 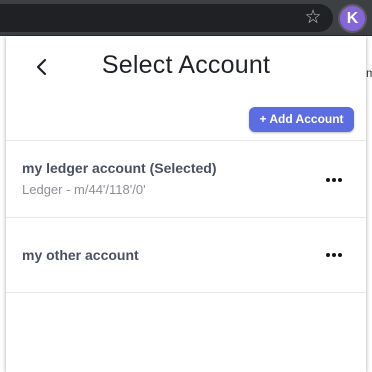 What do you see at coordinates (80, 255) in the screenshot?
I see `account-name: my other account` at bounding box center [80, 255].